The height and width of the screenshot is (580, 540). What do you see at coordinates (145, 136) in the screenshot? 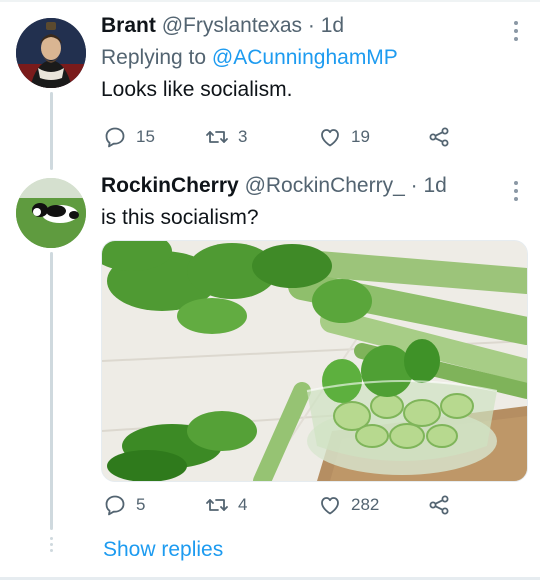
I see `reply-count: 15` at bounding box center [145, 136].